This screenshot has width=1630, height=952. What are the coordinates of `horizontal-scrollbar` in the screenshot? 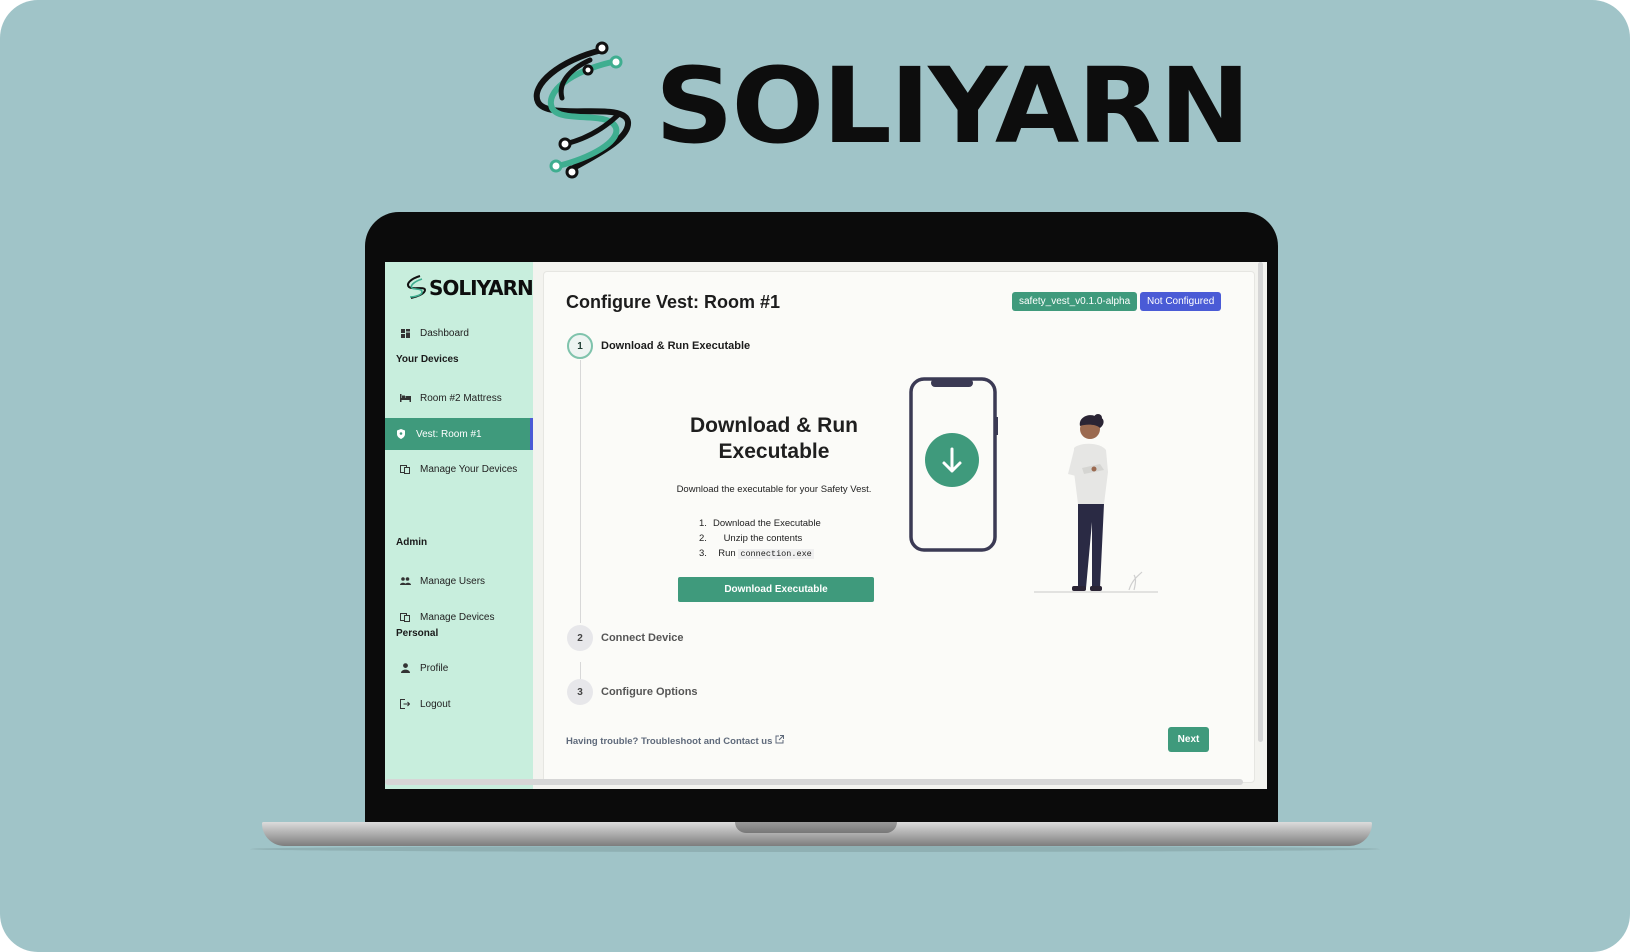 It's located at (814, 782).